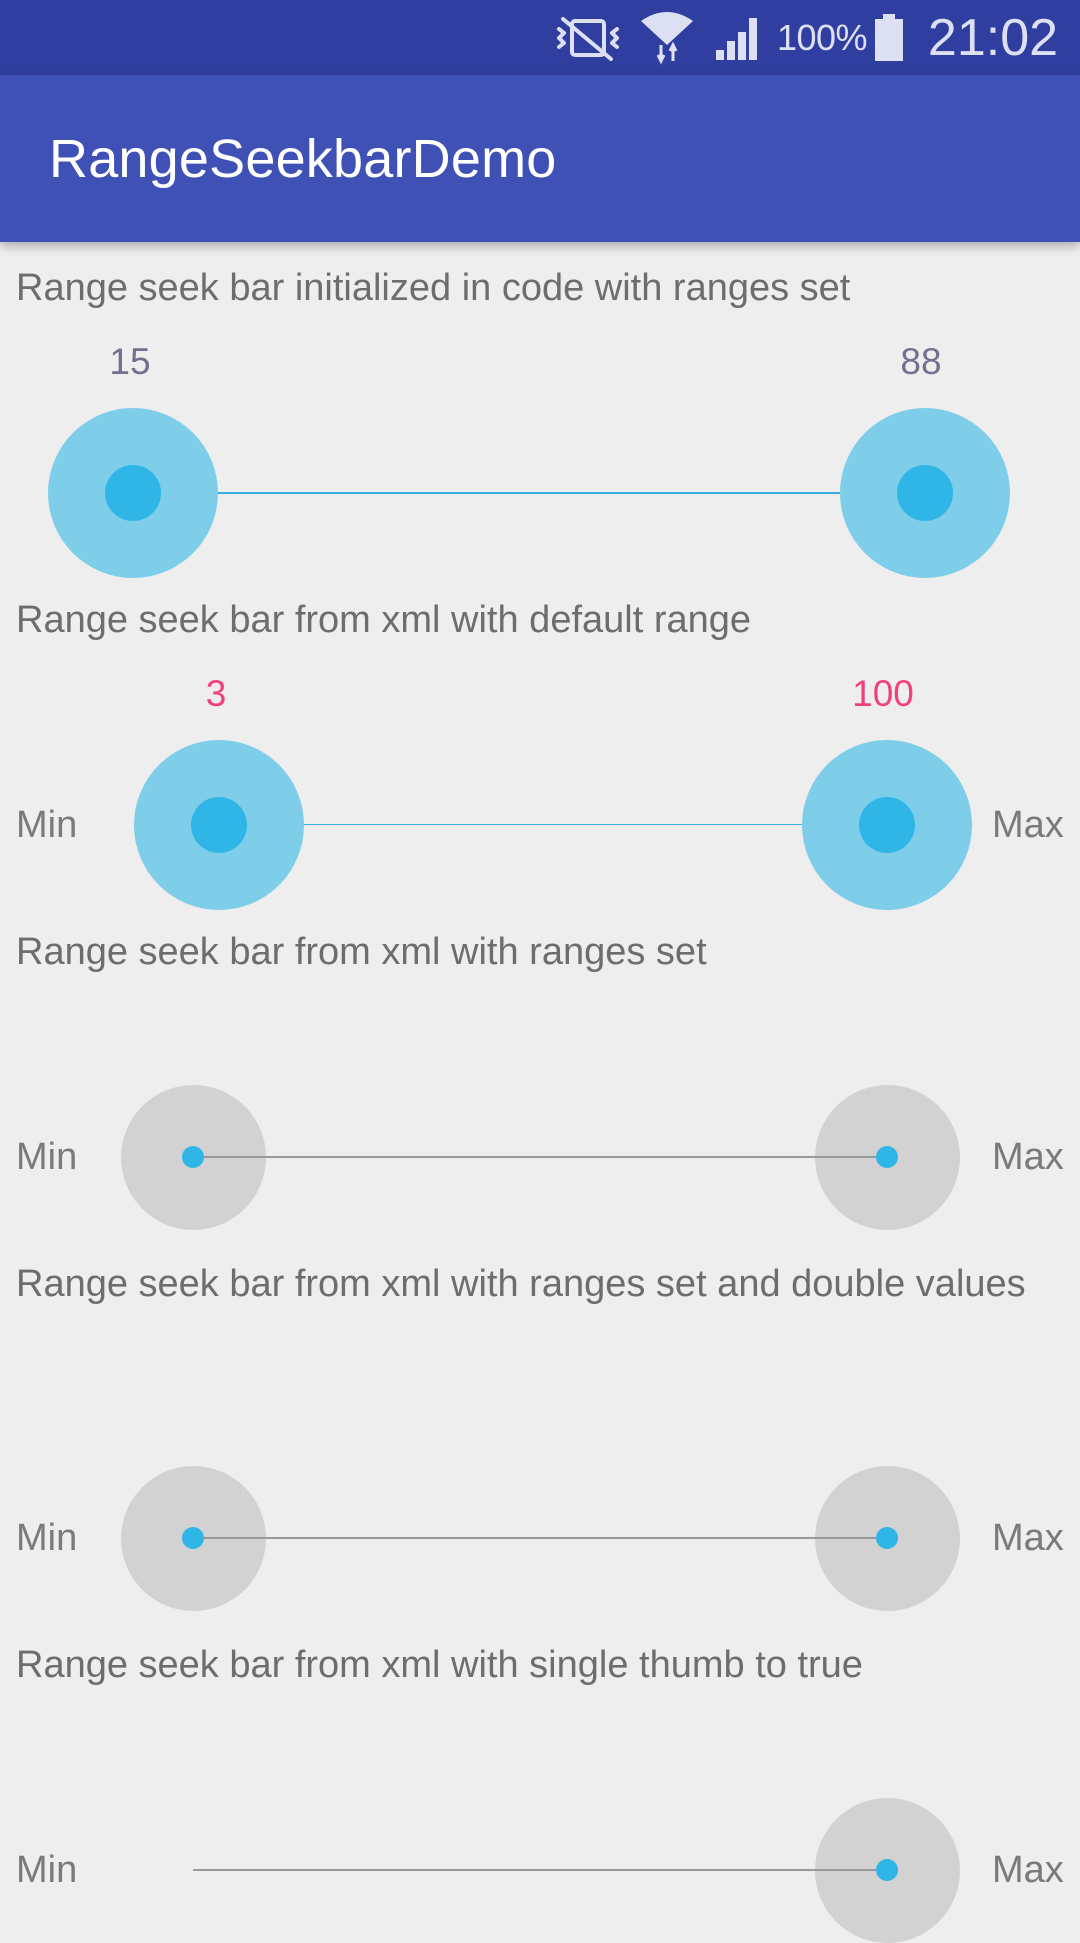 The image size is (1080, 1943). Describe the element at coordinates (588, 37) in the screenshot. I see `vibrate-icon` at that location.